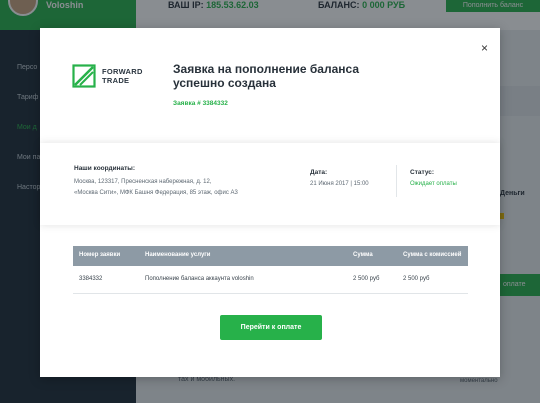  What do you see at coordinates (100, 255) in the screenshot?
I see `header-order-number: Номер заявки` at bounding box center [100, 255].